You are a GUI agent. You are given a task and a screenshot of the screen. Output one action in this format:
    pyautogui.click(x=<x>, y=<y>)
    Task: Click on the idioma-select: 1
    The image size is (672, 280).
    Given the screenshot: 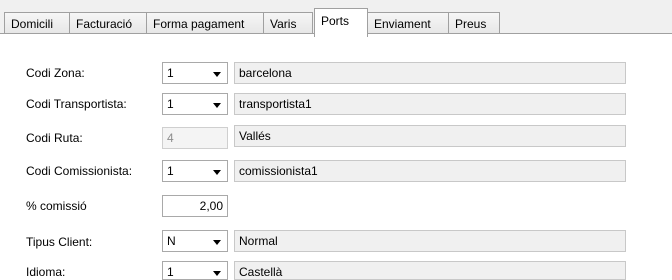 What is the action you would take?
    pyautogui.click(x=195, y=270)
    